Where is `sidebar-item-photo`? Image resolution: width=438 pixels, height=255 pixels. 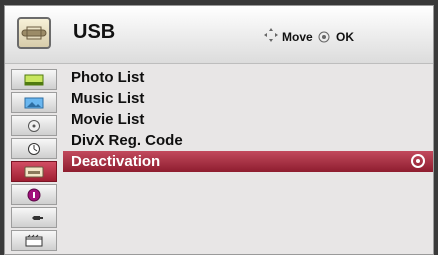
sidebar-item-photo is located at coordinates (34, 102).